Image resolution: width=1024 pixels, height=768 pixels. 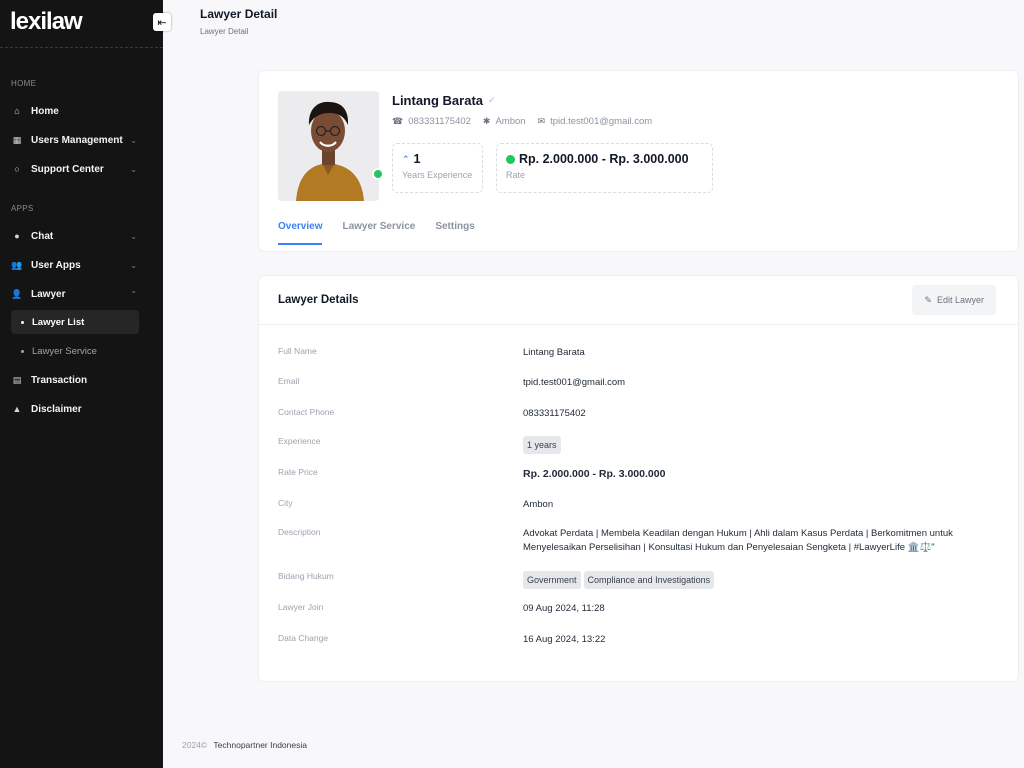 What do you see at coordinates (604, 168) in the screenshot?
I see `stat-rate: Rp. 2.000.000 - Rp. 3.000.000 Rate` at bounding box center [604, 168].